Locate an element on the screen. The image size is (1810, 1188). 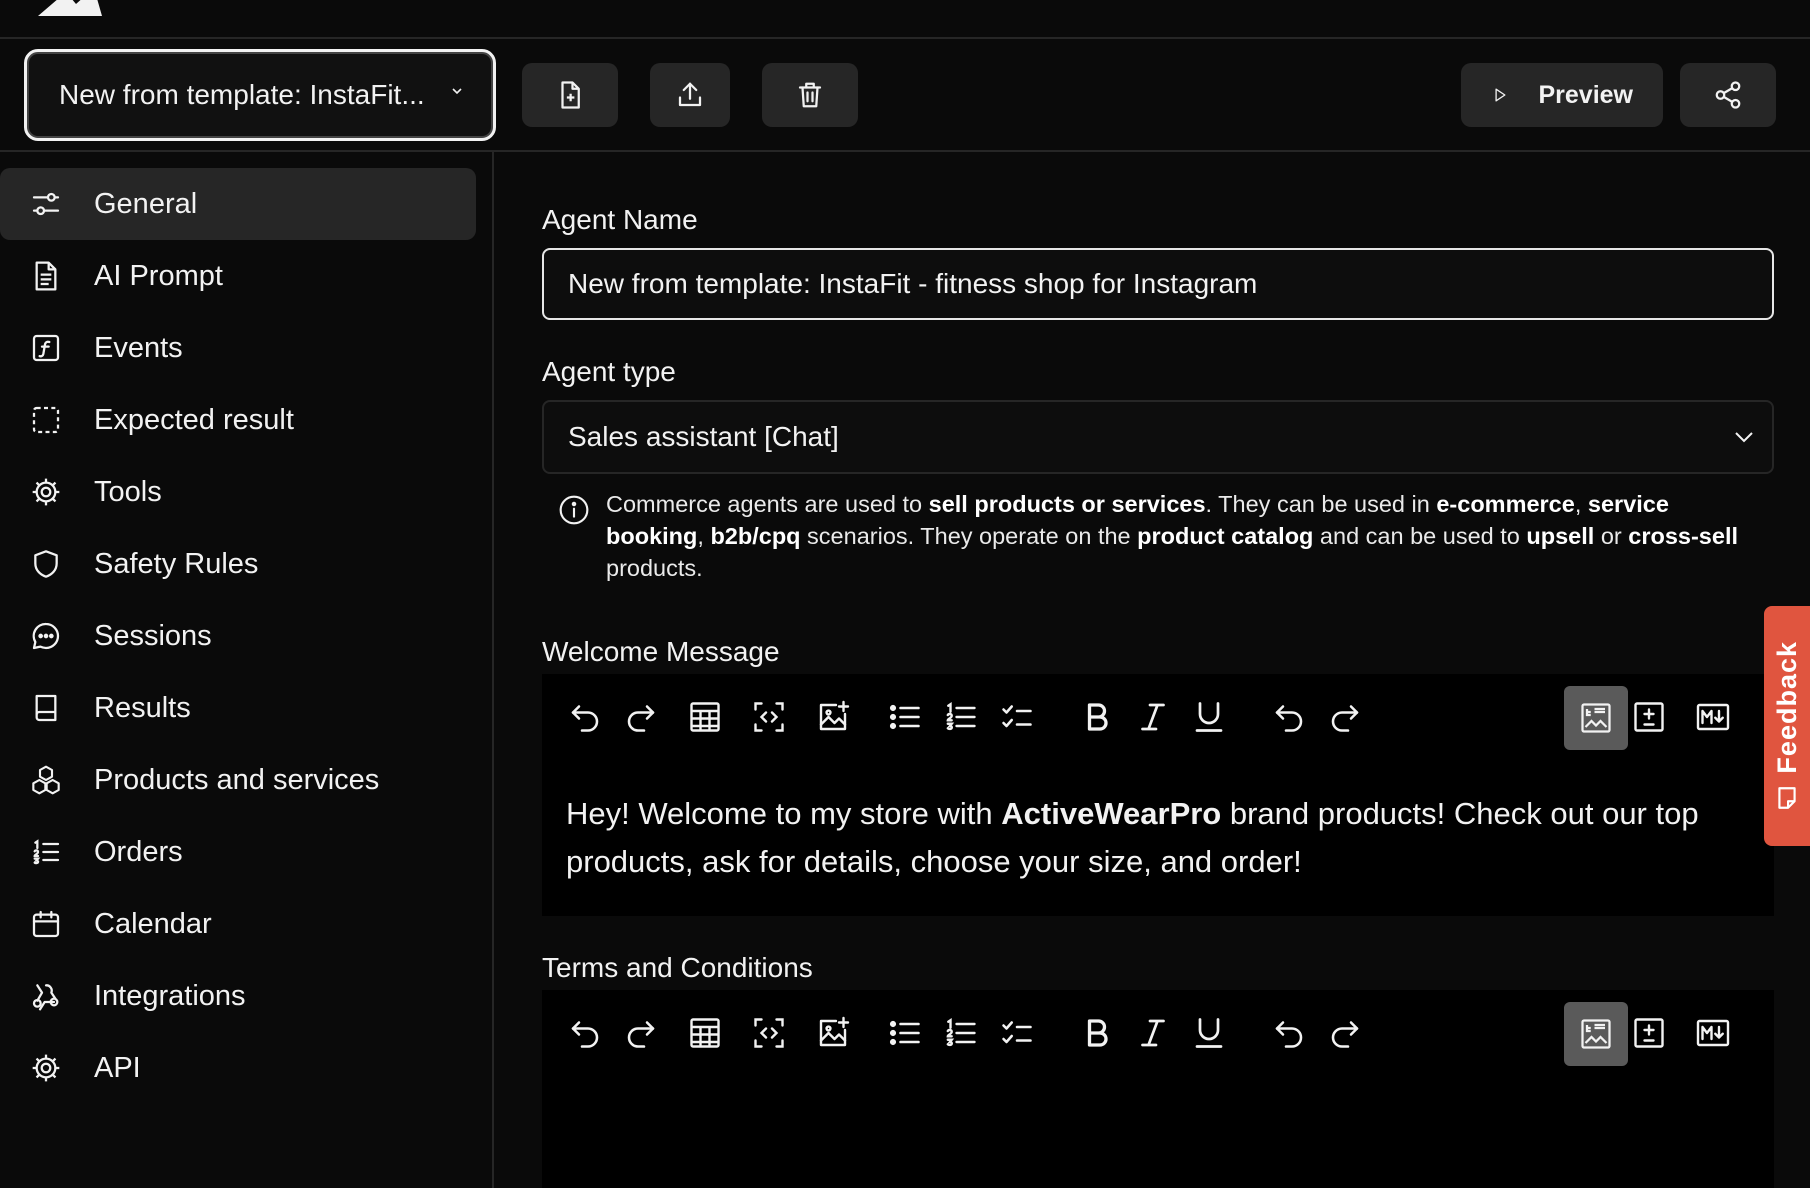
sidebar-item-label: Integrations is located at coordinates (170, 995).